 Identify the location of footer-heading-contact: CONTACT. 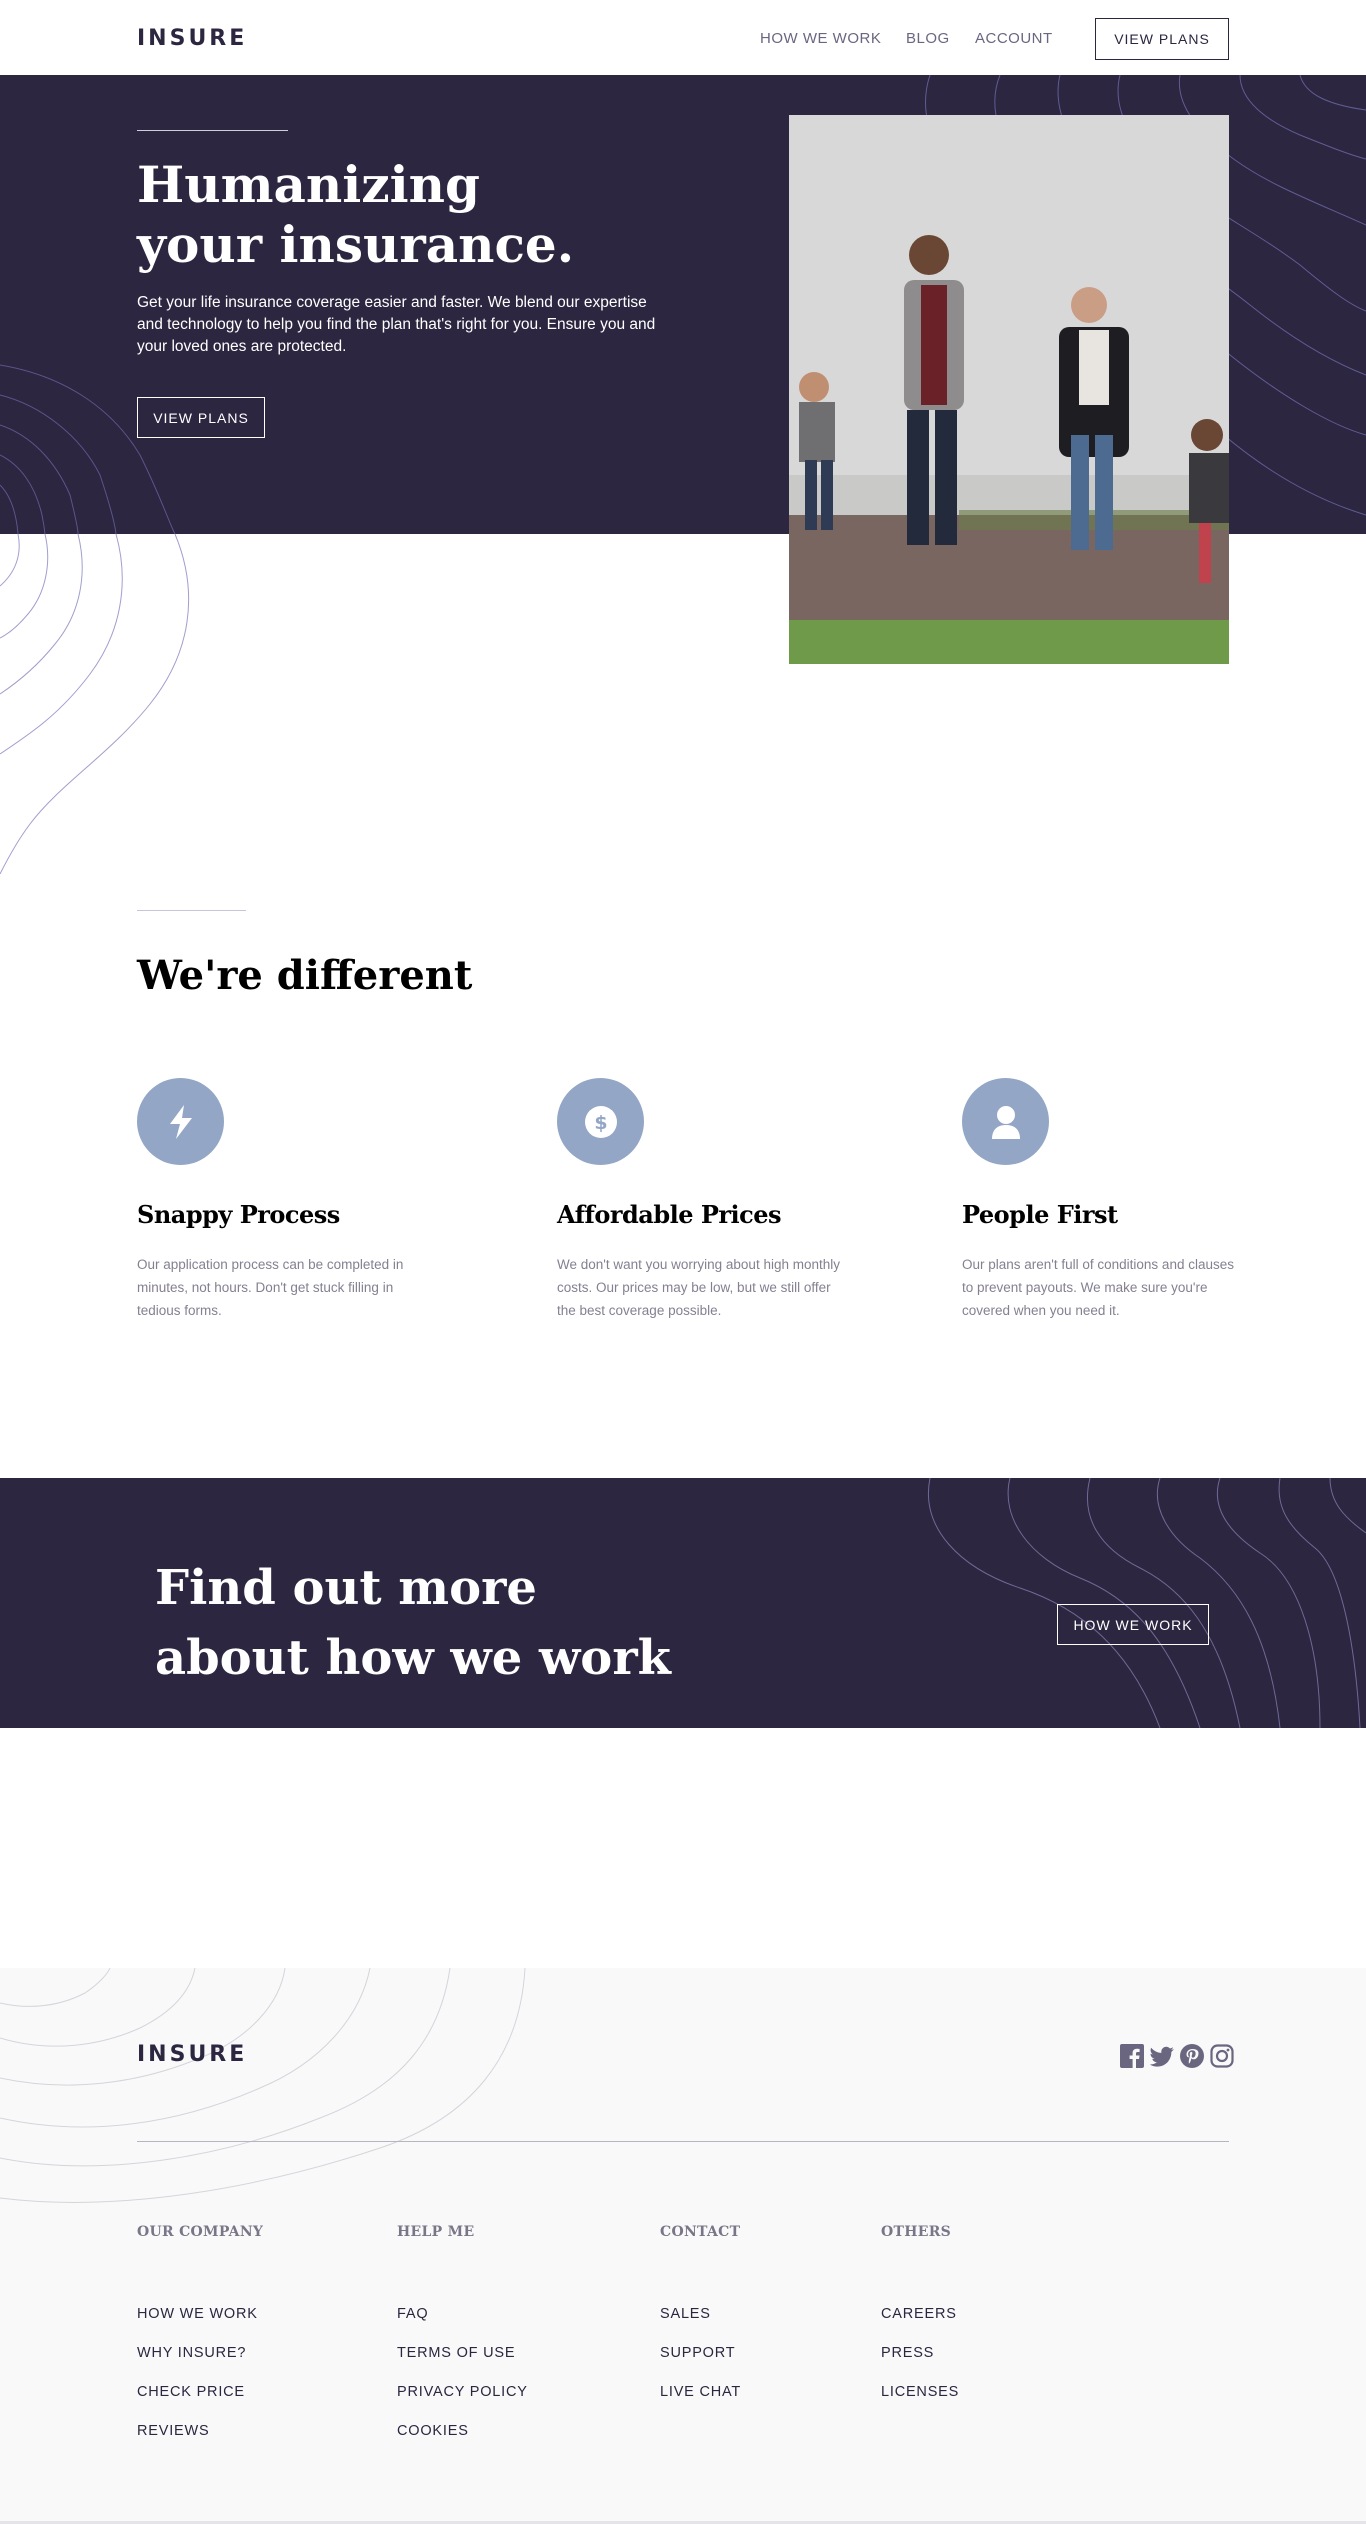
(700, 2232).